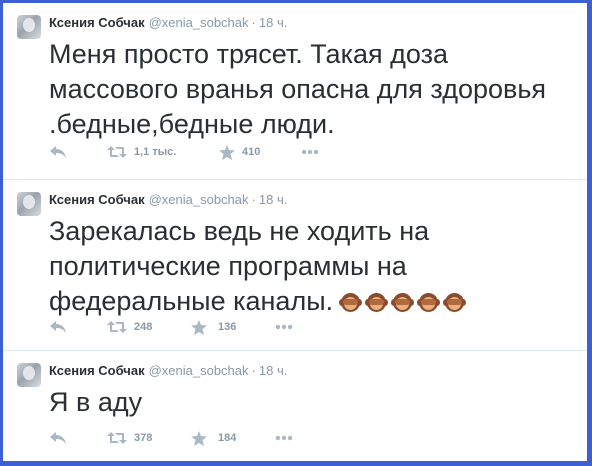  I want to click on tweet-actions: 248 136, so click(199, 327).